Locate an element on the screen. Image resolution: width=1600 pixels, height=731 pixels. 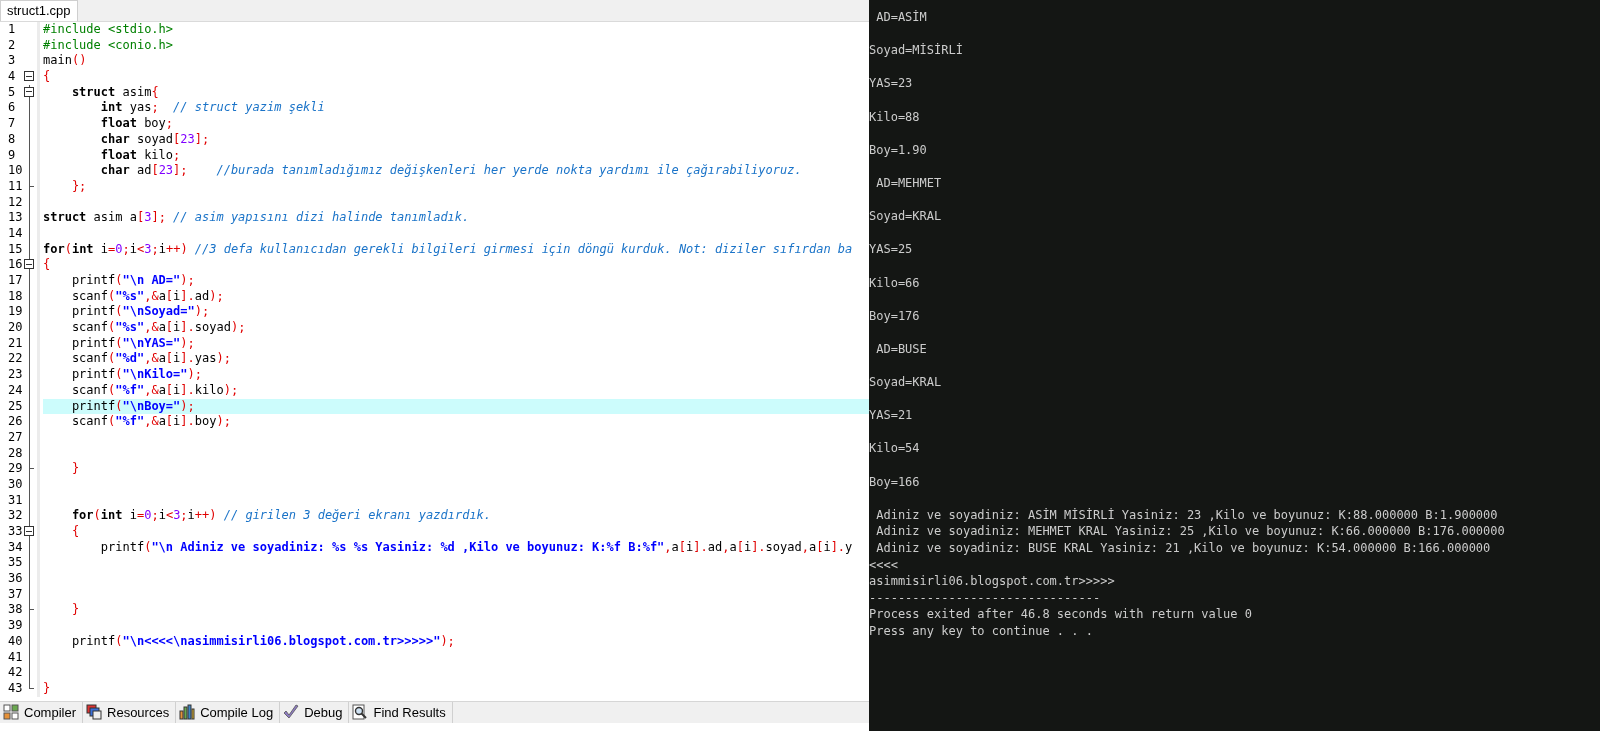
line-number: 11 is located at coordinates (14, 186).